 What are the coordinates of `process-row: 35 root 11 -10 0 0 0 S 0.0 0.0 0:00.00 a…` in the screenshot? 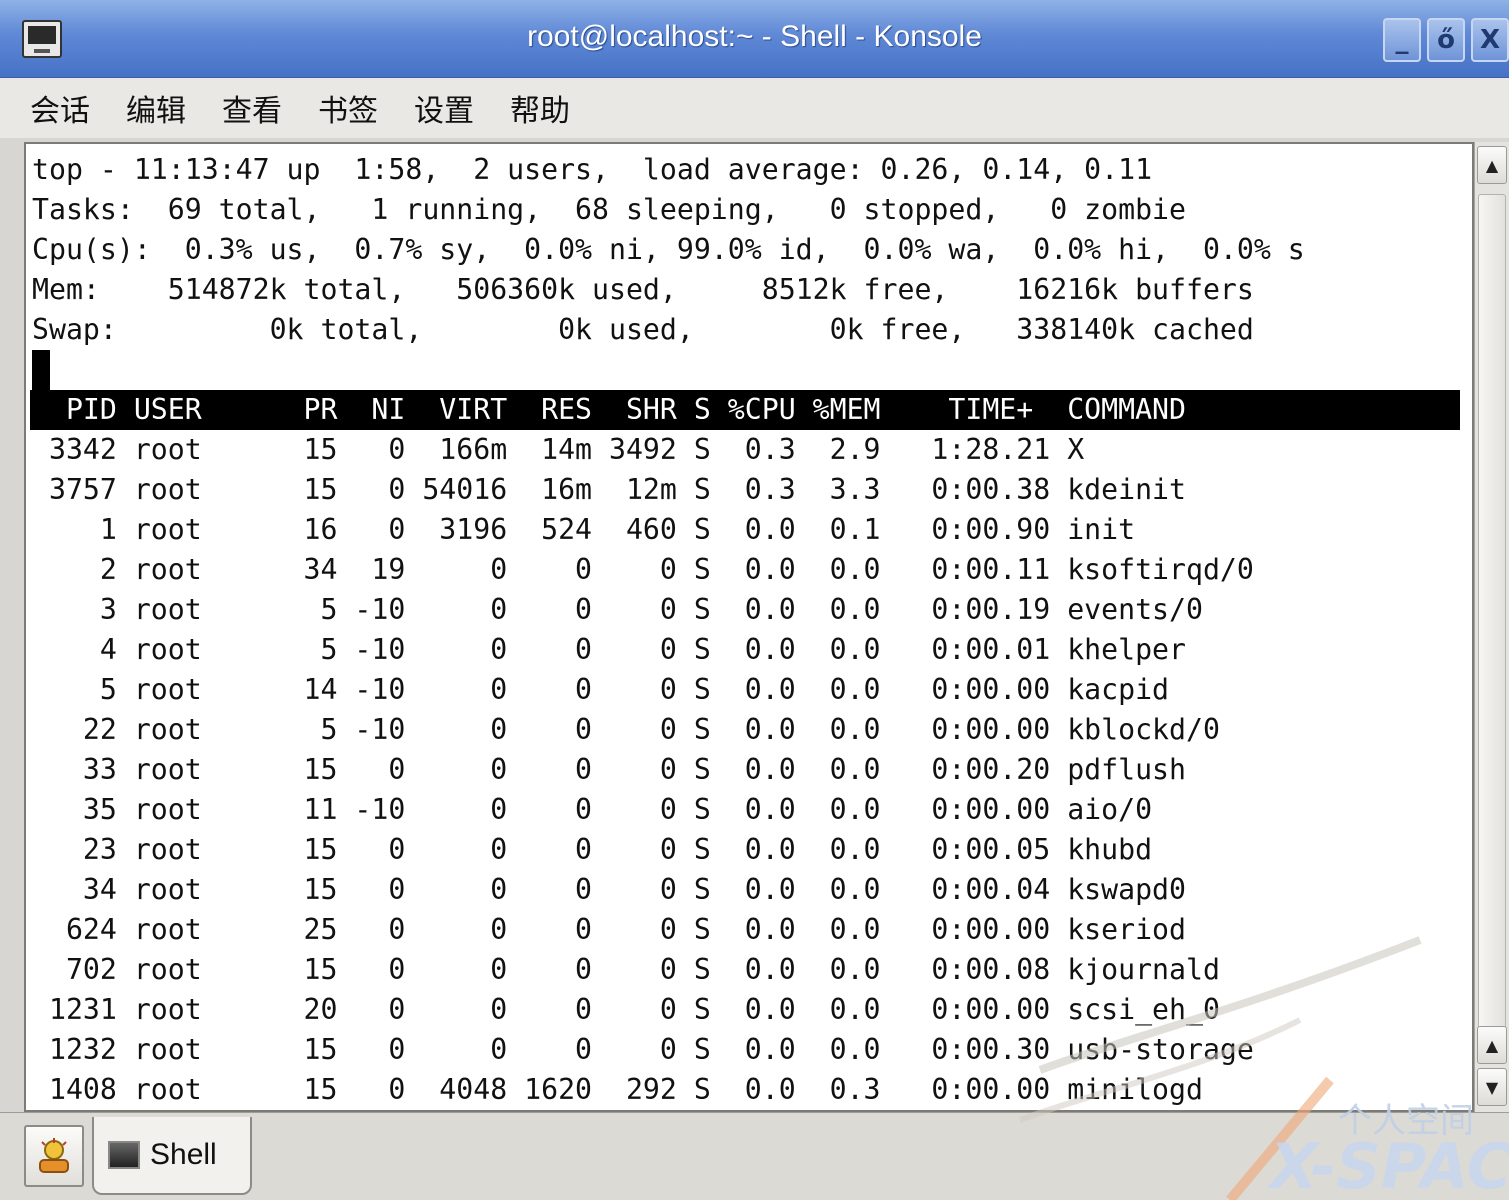 It's located at (592, 809).